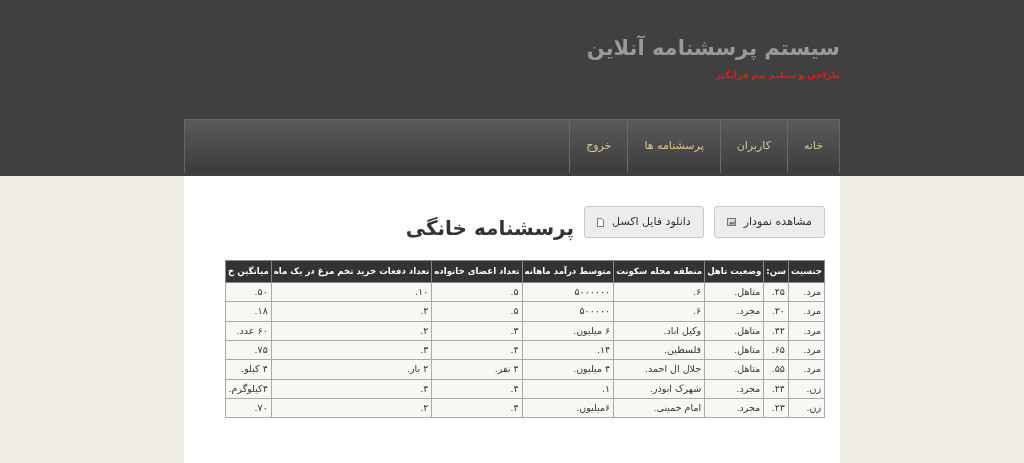  I want to click on column-header: متوسط درآمد ماهانه, so click(568, 271).